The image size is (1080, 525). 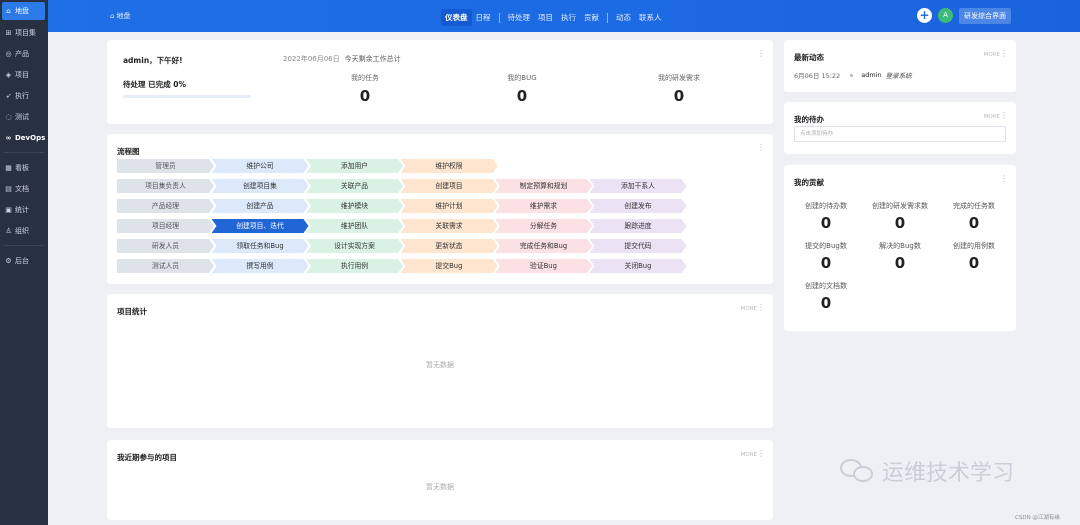 I want to click on flow-step: 维护模块, so click(x=354, y=206).